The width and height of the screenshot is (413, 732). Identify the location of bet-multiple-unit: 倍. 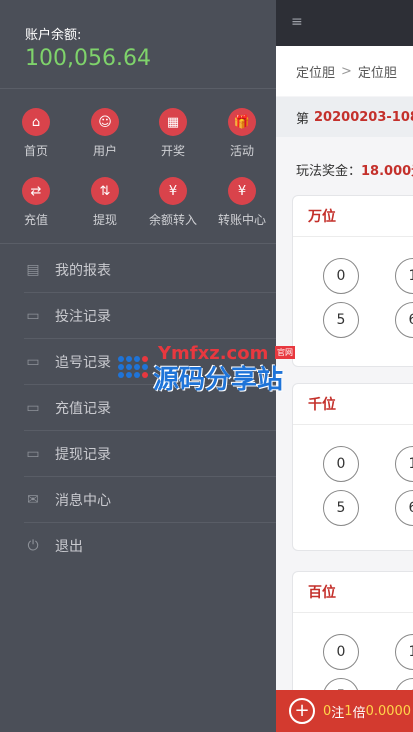
(359, 713).